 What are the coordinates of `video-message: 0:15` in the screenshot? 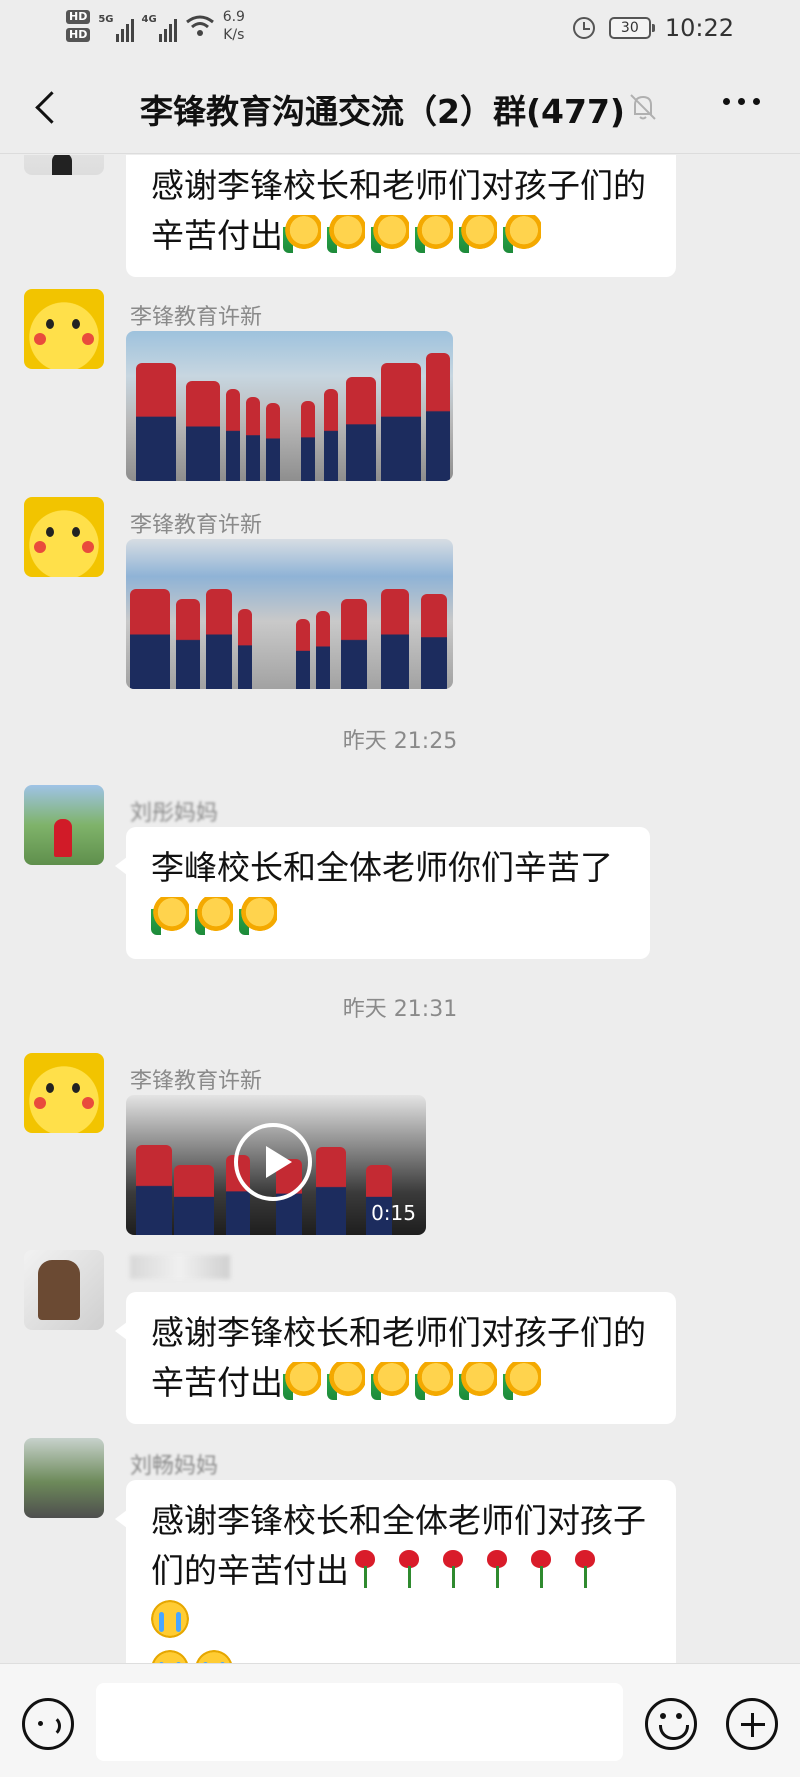 It's located at (276, 1165).